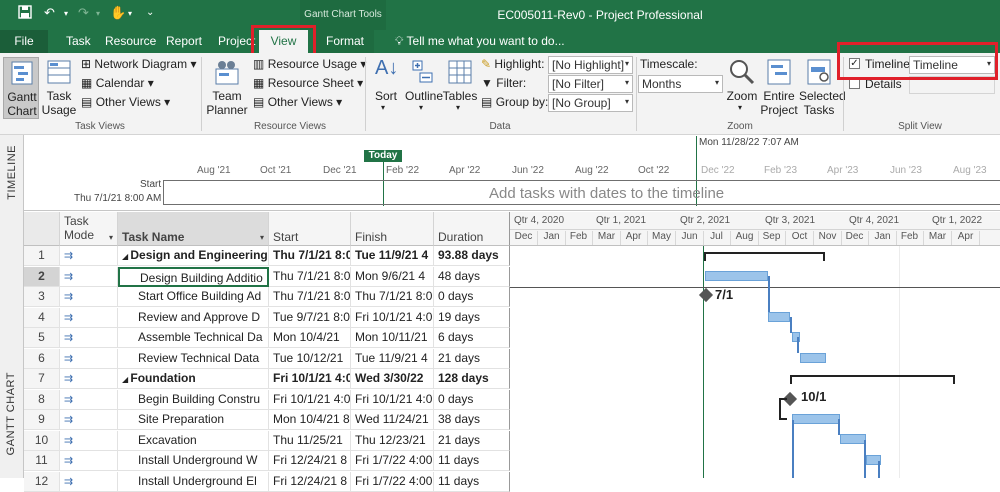 This screenshot has height=492, width=1000. What do you see at coordinates (472, 441) in the screenshot?
I see `duration-cell: 21 days` at bounding box center [472, 441].